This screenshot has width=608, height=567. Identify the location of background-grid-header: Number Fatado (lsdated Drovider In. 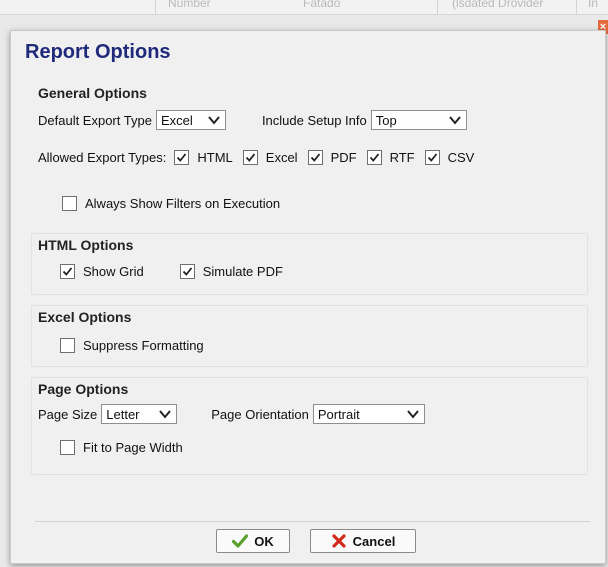
(304, 7).